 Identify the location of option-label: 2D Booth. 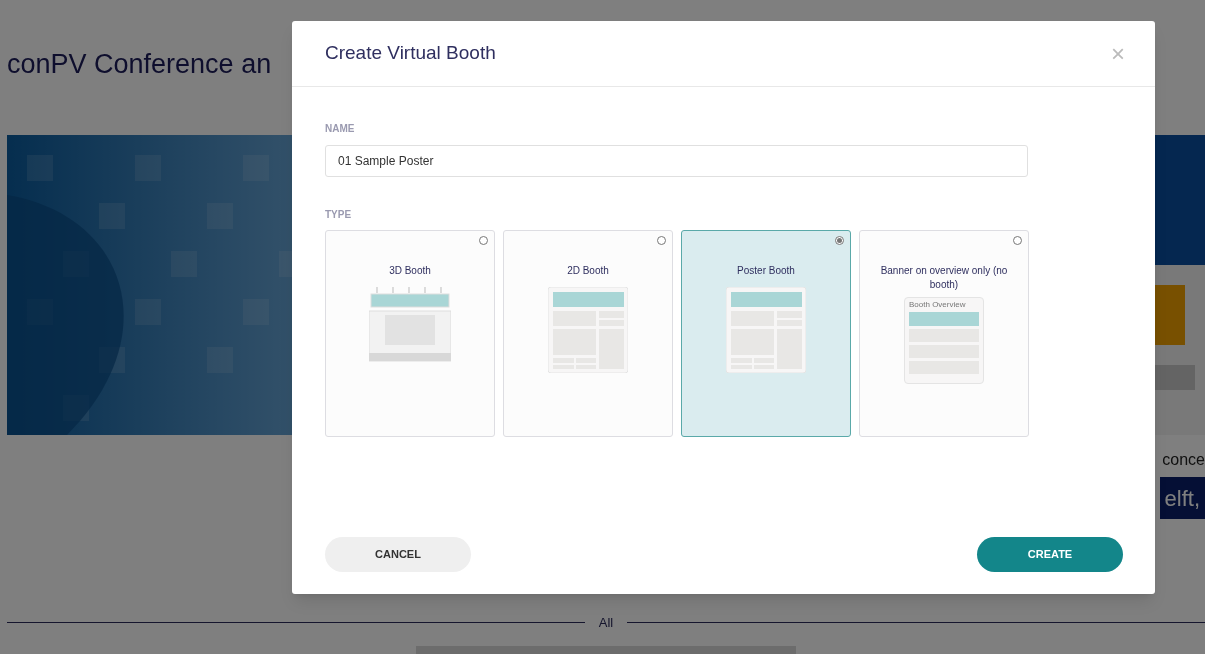
(588, 271).